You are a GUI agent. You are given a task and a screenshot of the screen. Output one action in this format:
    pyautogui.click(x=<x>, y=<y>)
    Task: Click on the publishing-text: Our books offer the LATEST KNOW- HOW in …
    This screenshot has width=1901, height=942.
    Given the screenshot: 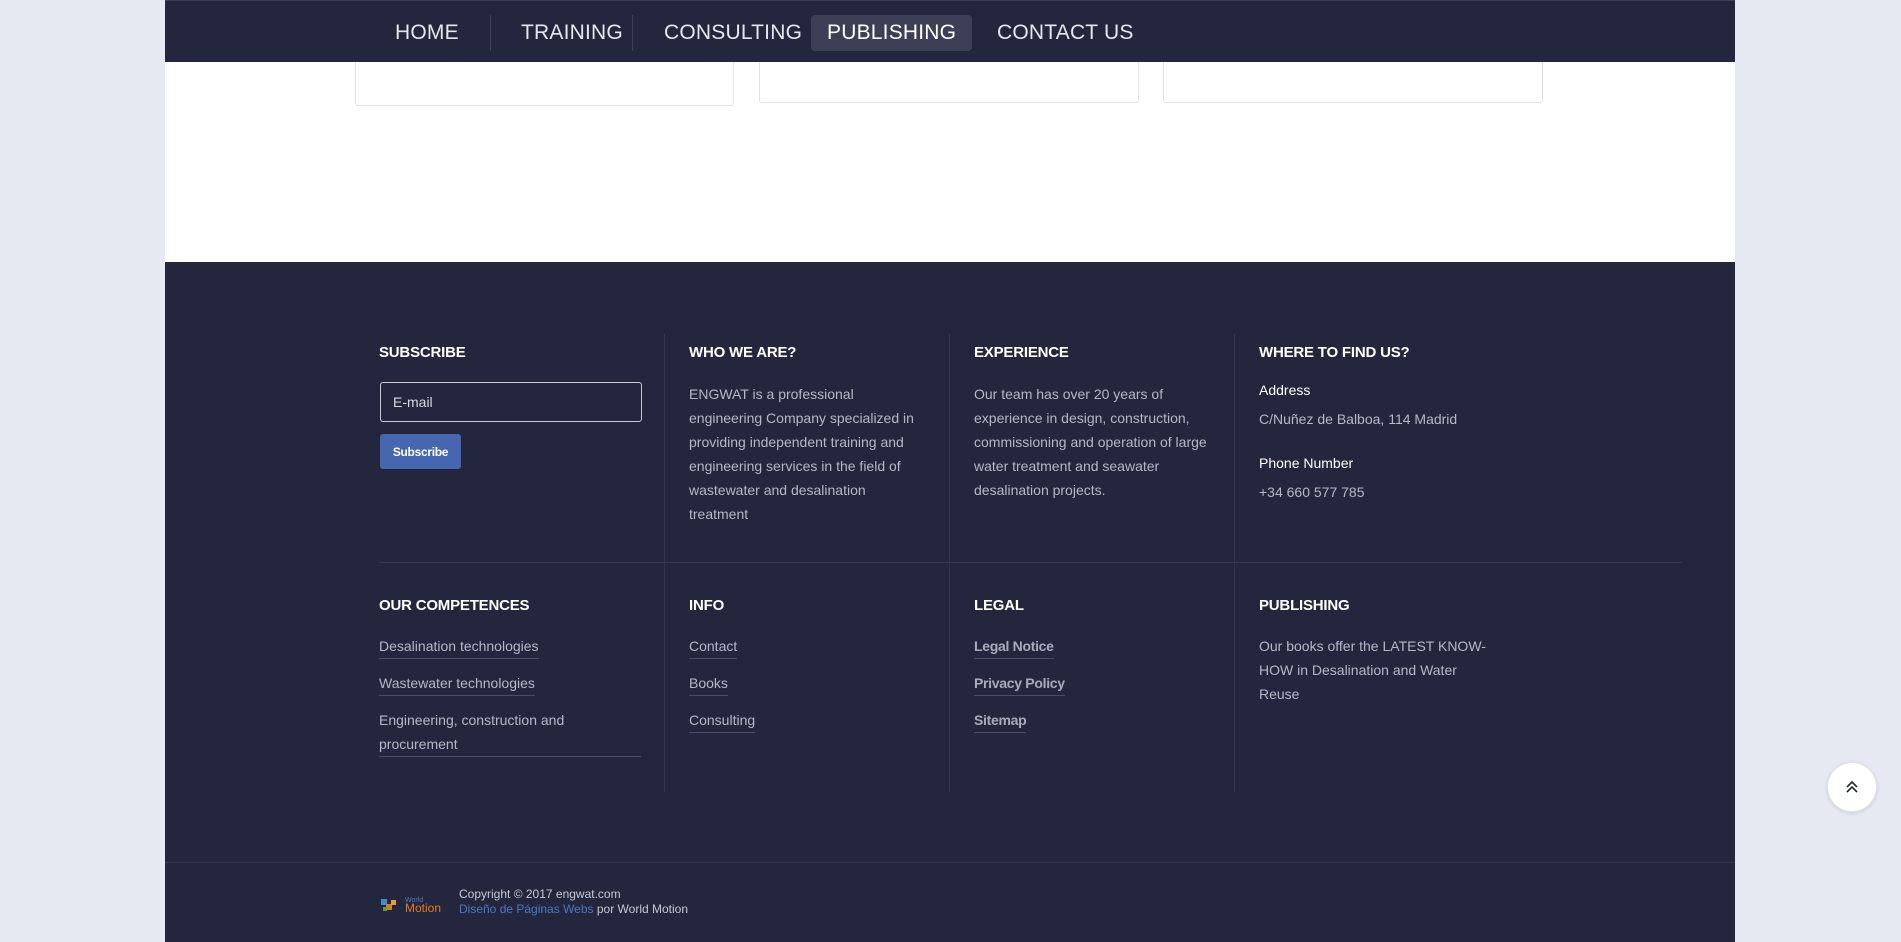 What is the action you would take?
    pyautogui.click(x=1372, y=670)
    